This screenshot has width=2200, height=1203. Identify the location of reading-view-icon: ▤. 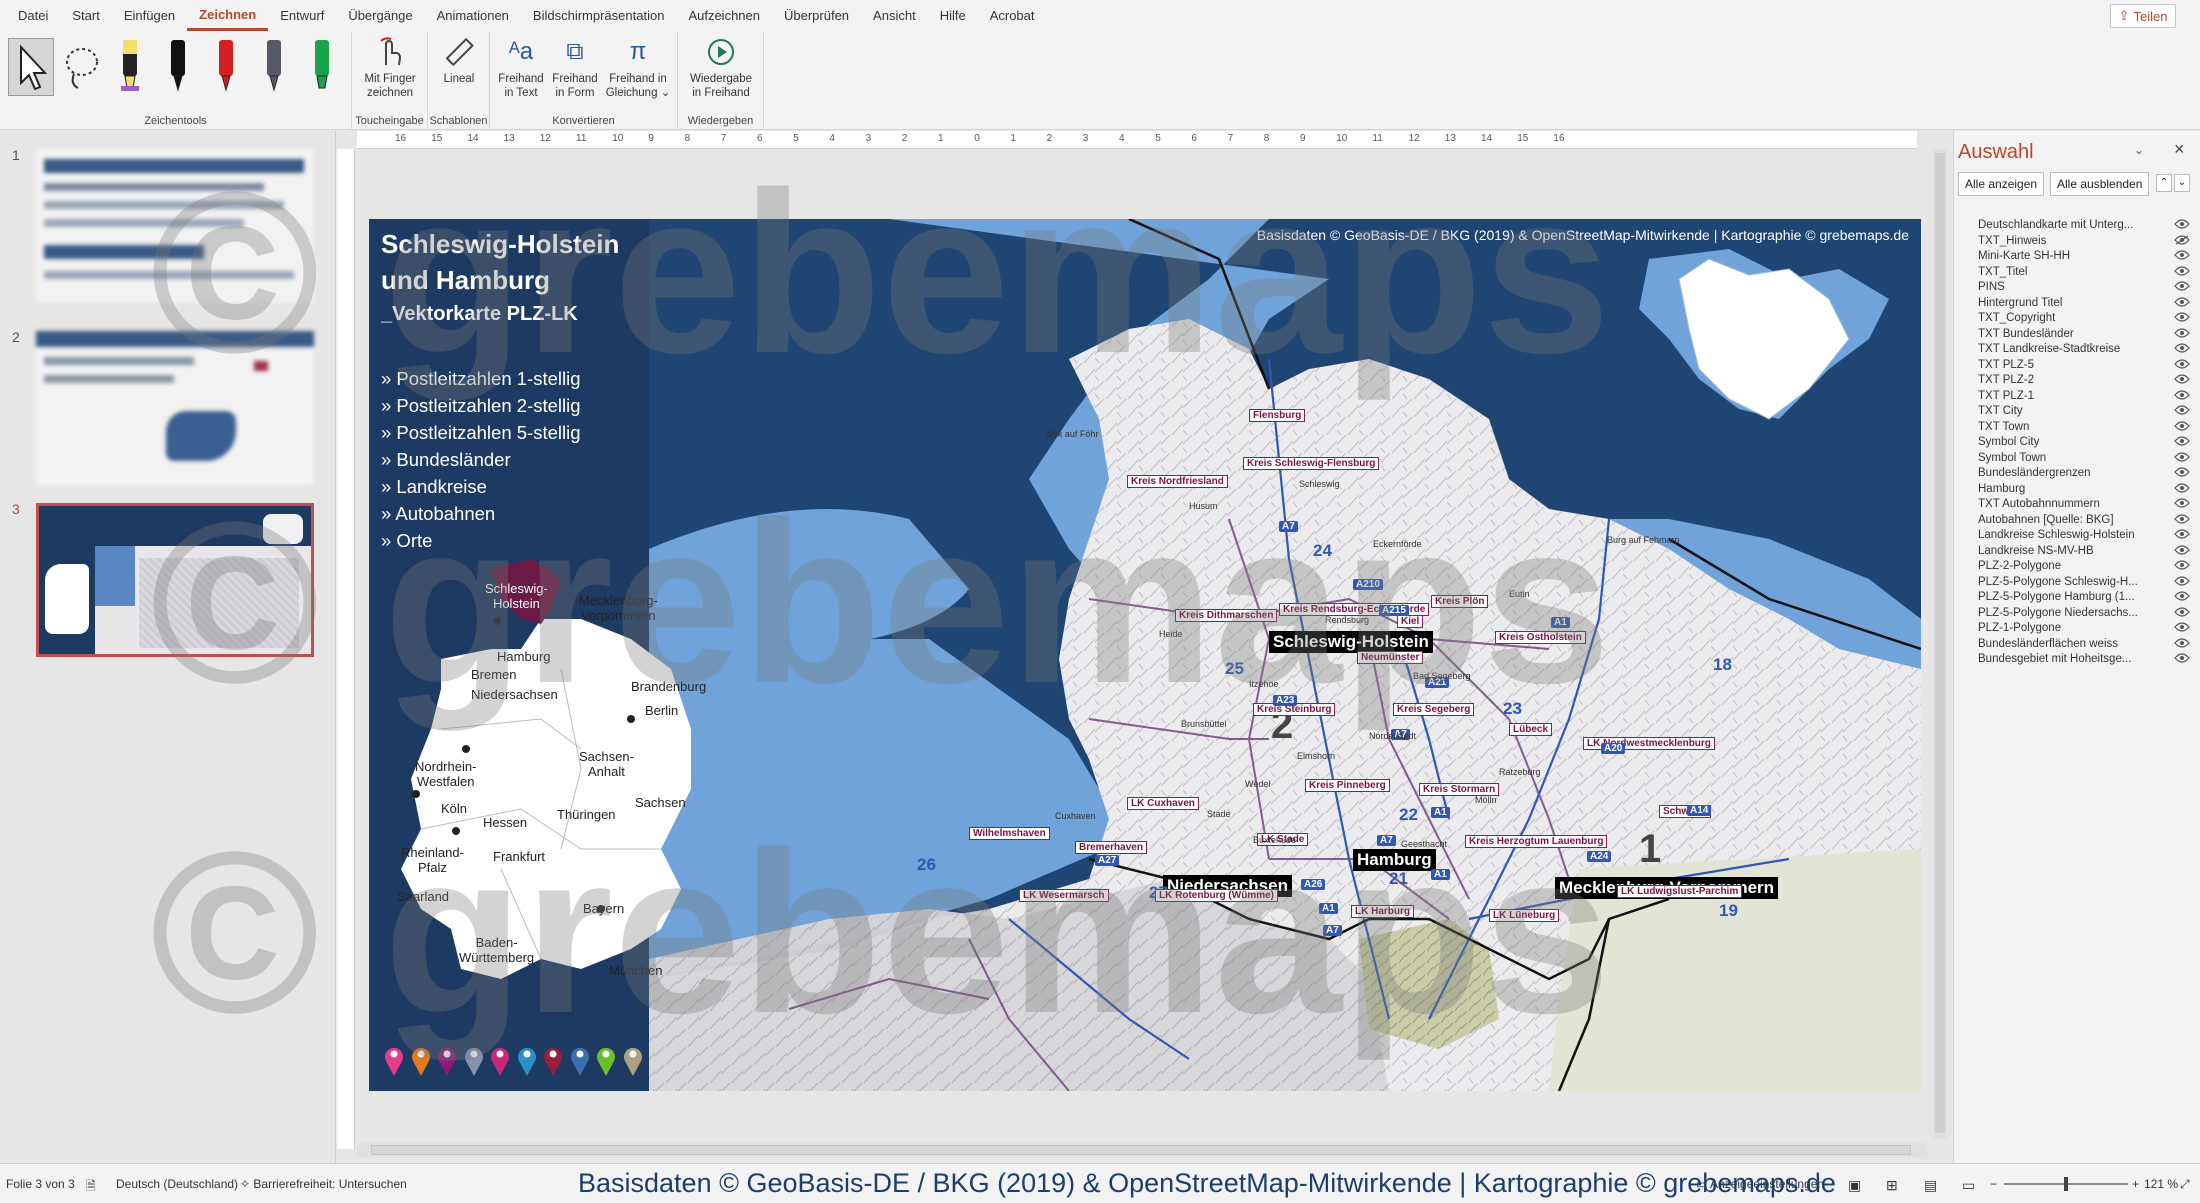
(1930, 1185).